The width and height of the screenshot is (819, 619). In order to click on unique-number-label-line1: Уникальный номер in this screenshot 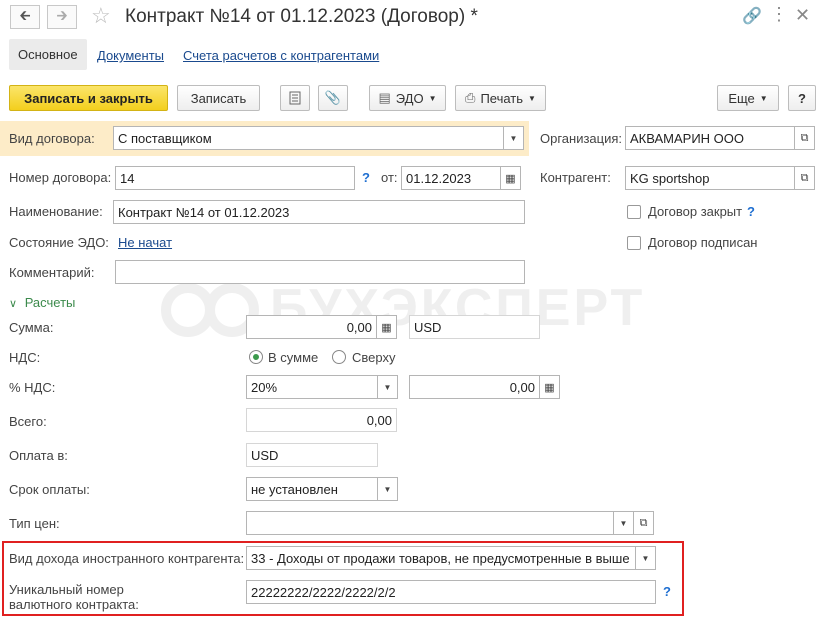, I will do `click(66, 589)`.